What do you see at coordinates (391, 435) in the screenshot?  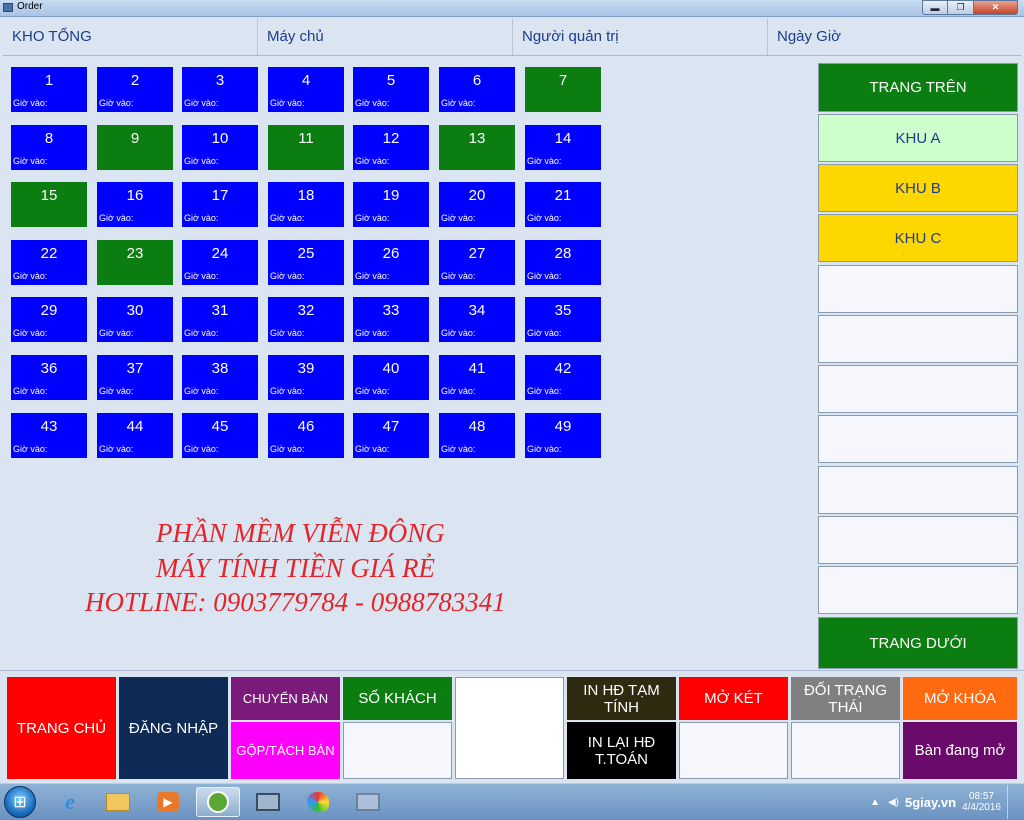 I see `table-button: 47 Giờ vào:` at bounding box center [391, 435].